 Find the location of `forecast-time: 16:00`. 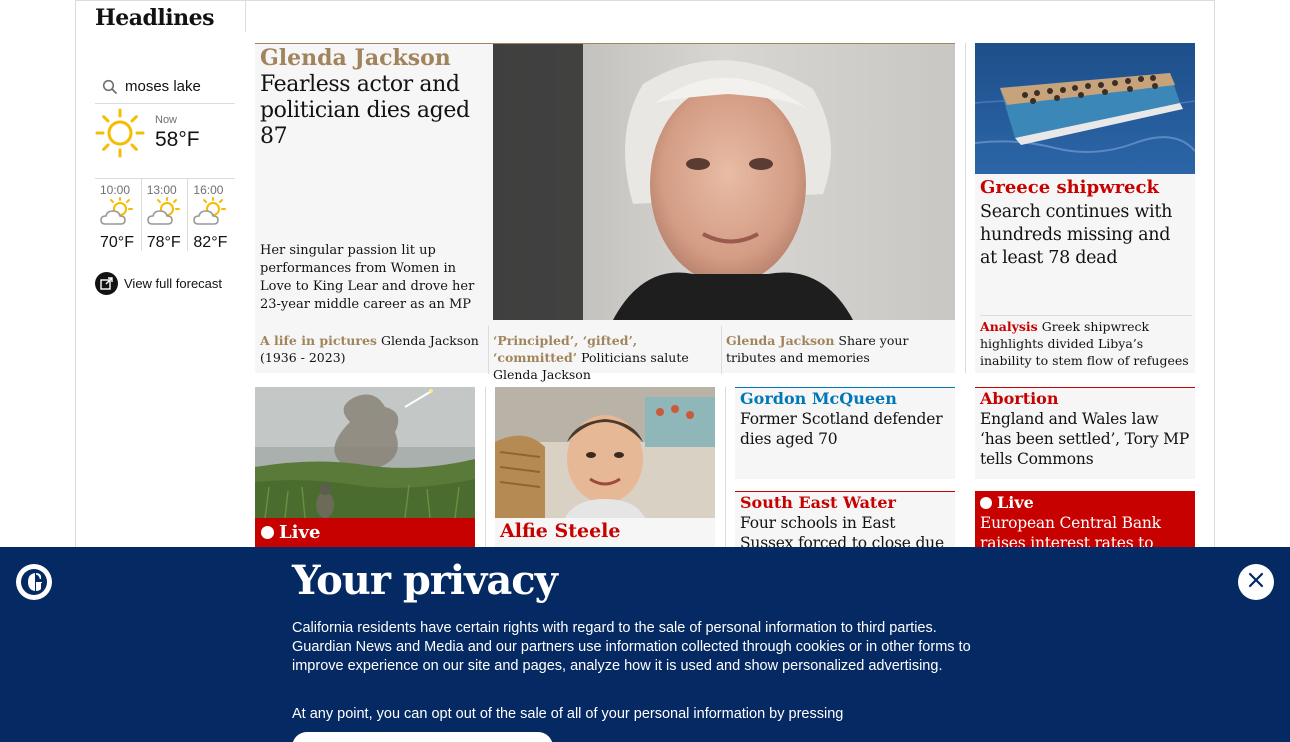

forecast-time: 16:00 is located at coordinates (208, 190).